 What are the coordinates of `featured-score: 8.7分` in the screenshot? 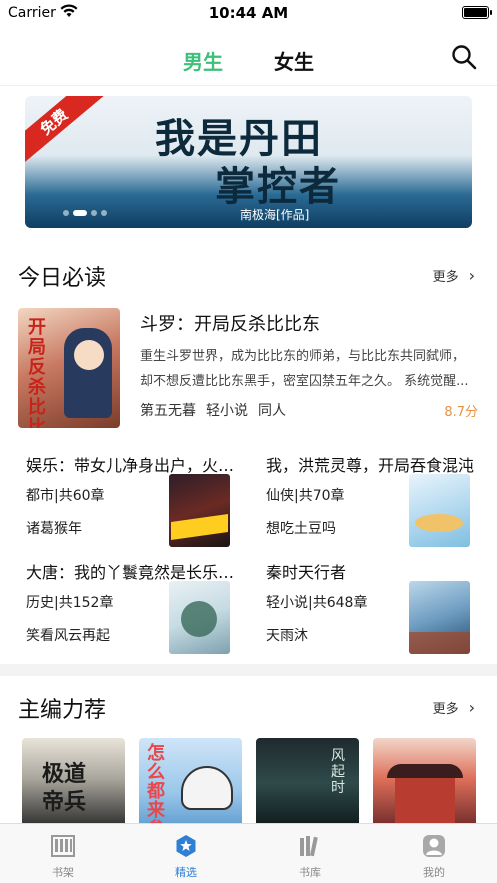 It's located at (461, 412).